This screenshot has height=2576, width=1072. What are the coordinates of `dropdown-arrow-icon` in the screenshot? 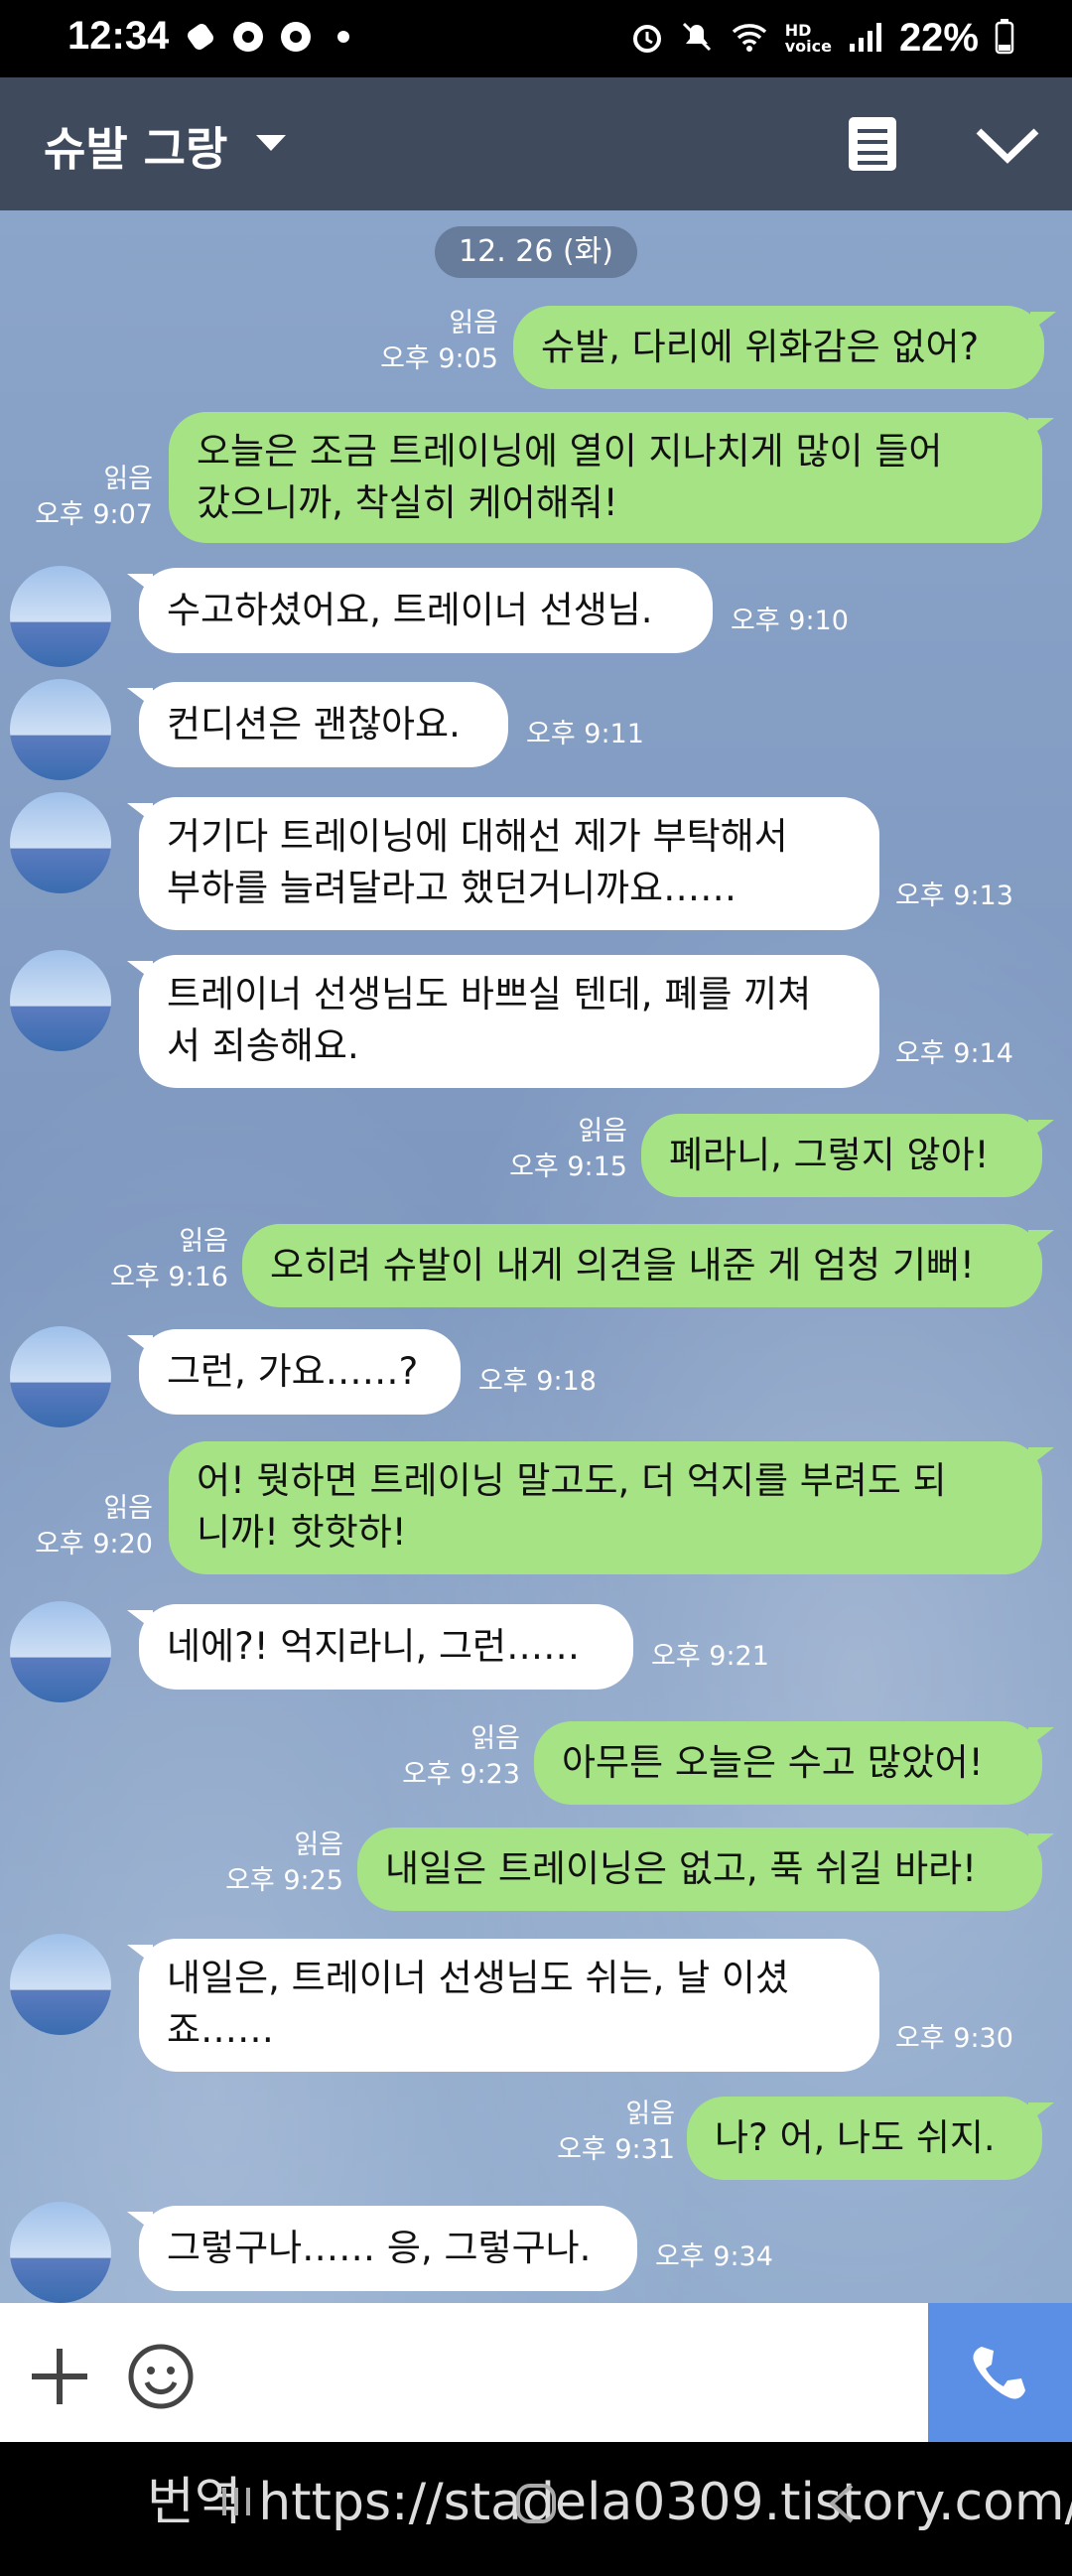 It's located at (271, 146).